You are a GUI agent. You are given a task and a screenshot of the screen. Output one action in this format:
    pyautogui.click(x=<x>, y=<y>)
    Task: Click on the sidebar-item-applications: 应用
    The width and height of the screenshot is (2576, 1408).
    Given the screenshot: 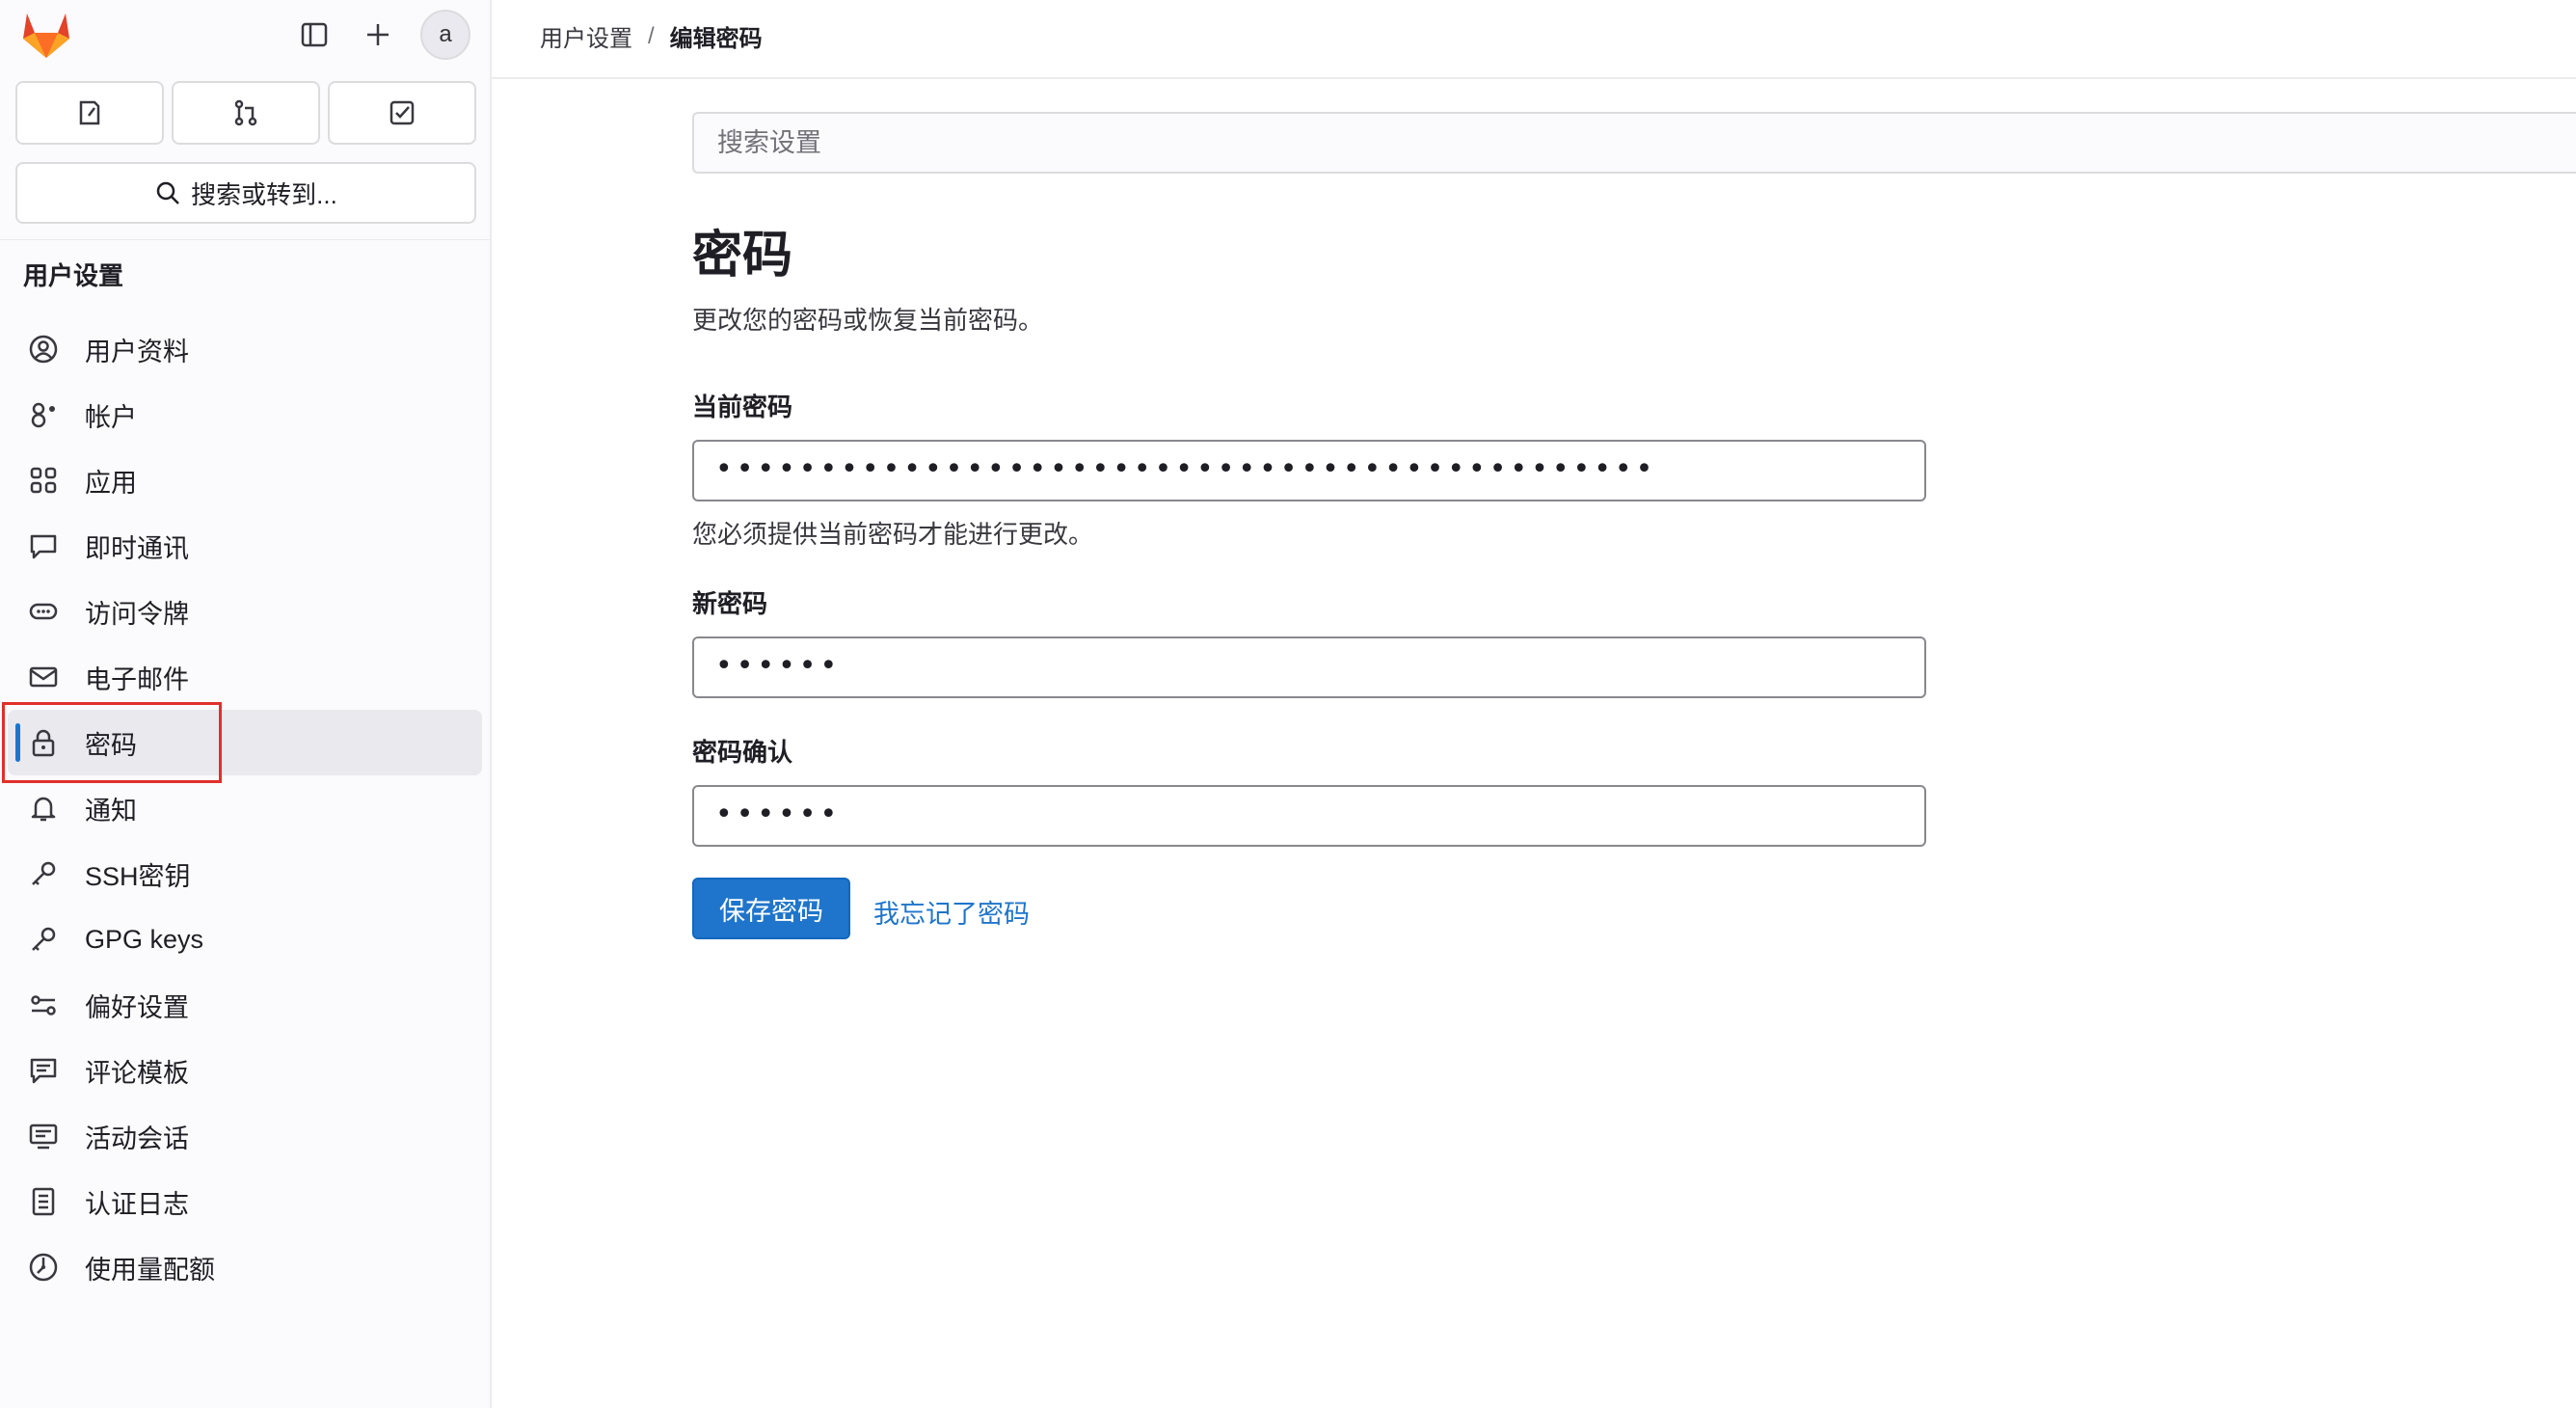 What is the action you would take?
    pyautogui.click(x=245, y=480)
    